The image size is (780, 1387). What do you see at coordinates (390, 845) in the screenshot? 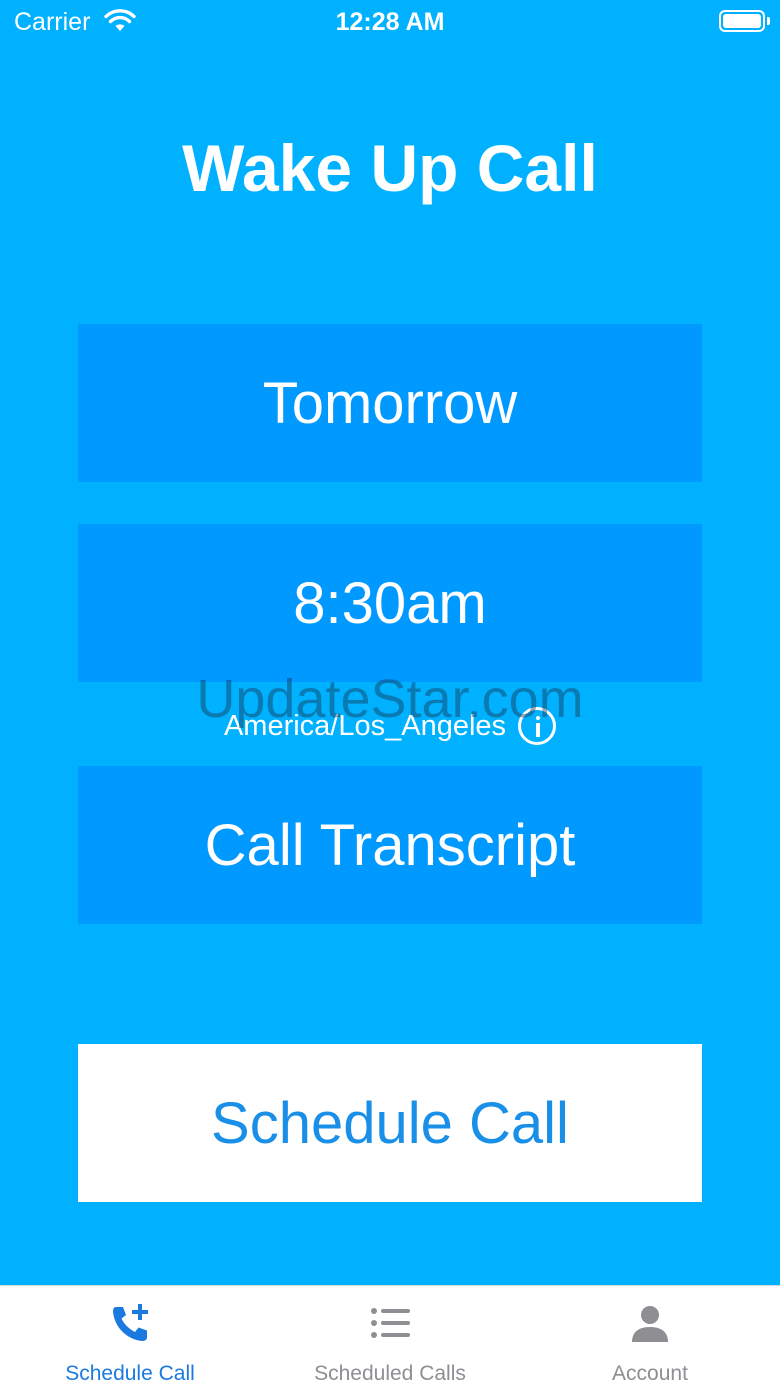
I see `transcript-field: Call Transcript` at bounding box center [390, 845].